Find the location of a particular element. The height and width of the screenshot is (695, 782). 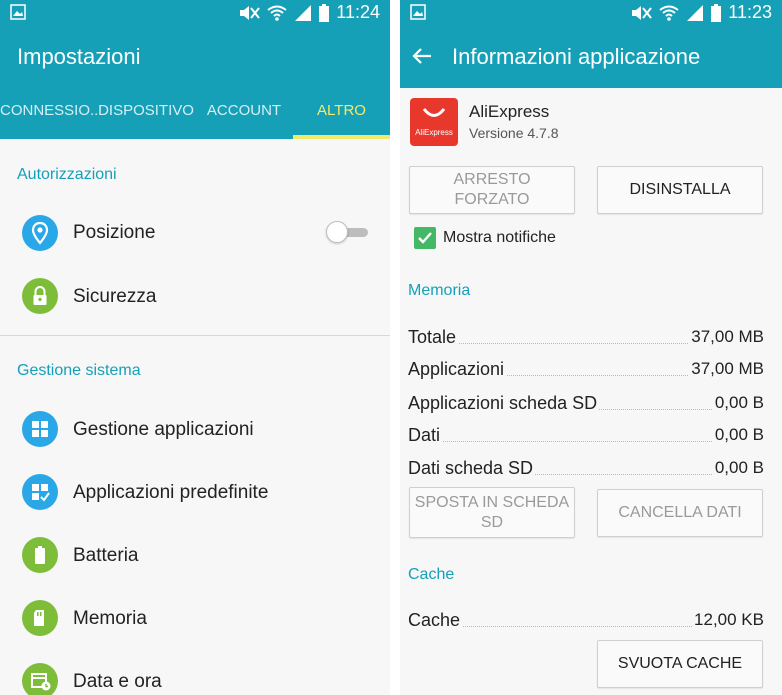

memory-label: Applicazioni is located at coordinates (457, 369).